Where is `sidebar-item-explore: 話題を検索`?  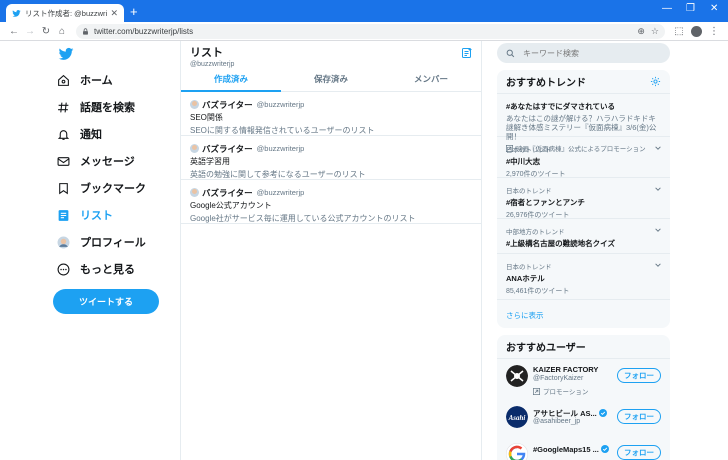
sidebar-item-explore: 話題を検索 is located at coordinates (95, 107).